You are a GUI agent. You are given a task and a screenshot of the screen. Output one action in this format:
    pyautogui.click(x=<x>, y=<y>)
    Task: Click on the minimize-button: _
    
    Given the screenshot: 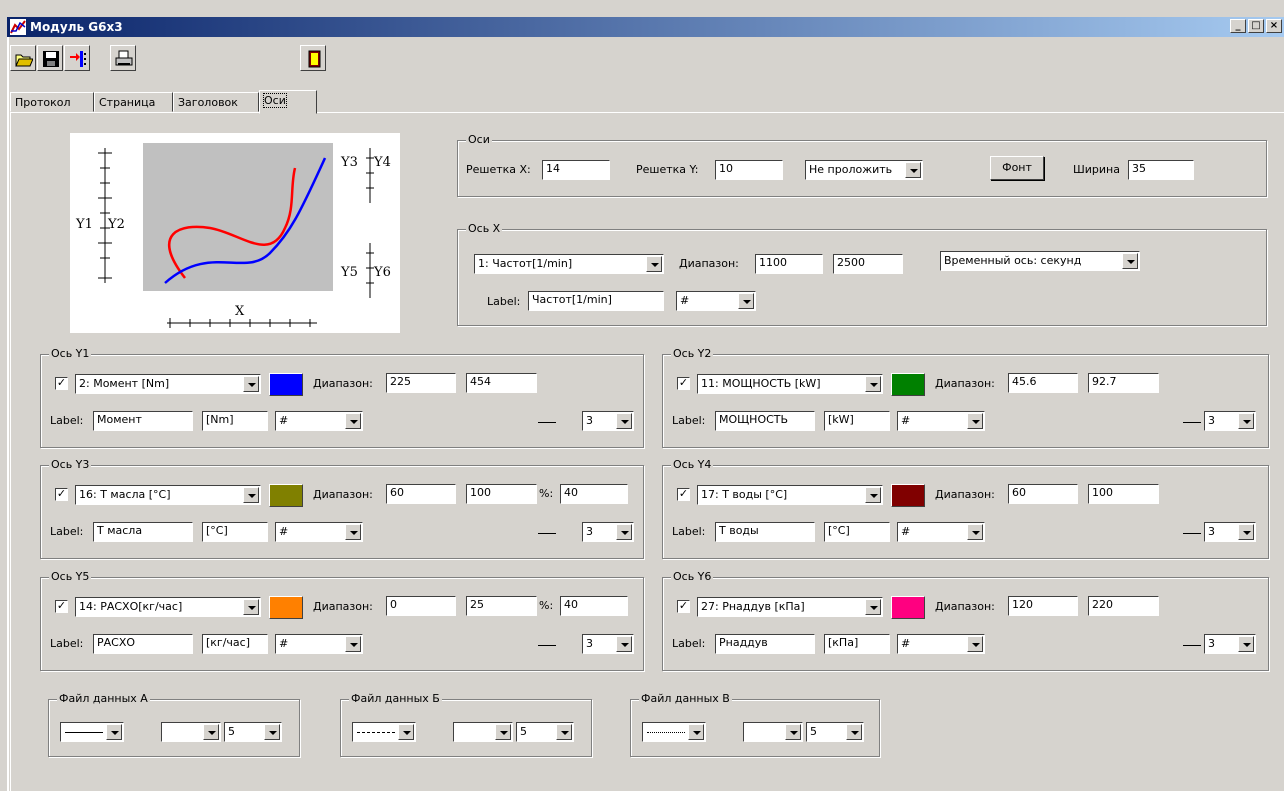 What is the action you would take?
    pyautogui.click(x=1238, y=26)
    